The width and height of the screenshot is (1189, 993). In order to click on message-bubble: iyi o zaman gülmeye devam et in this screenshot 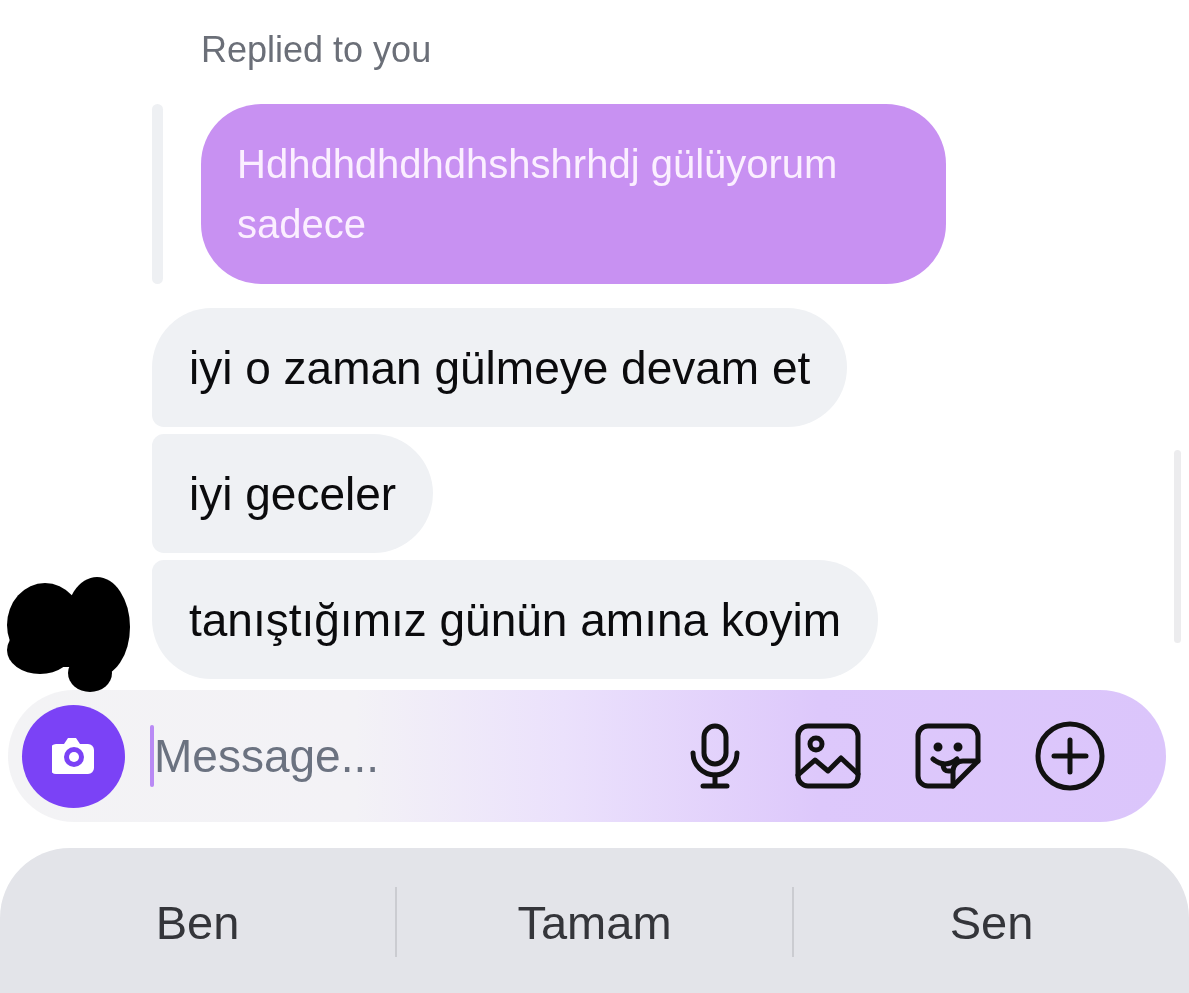, I will do `click(500, 367)`.